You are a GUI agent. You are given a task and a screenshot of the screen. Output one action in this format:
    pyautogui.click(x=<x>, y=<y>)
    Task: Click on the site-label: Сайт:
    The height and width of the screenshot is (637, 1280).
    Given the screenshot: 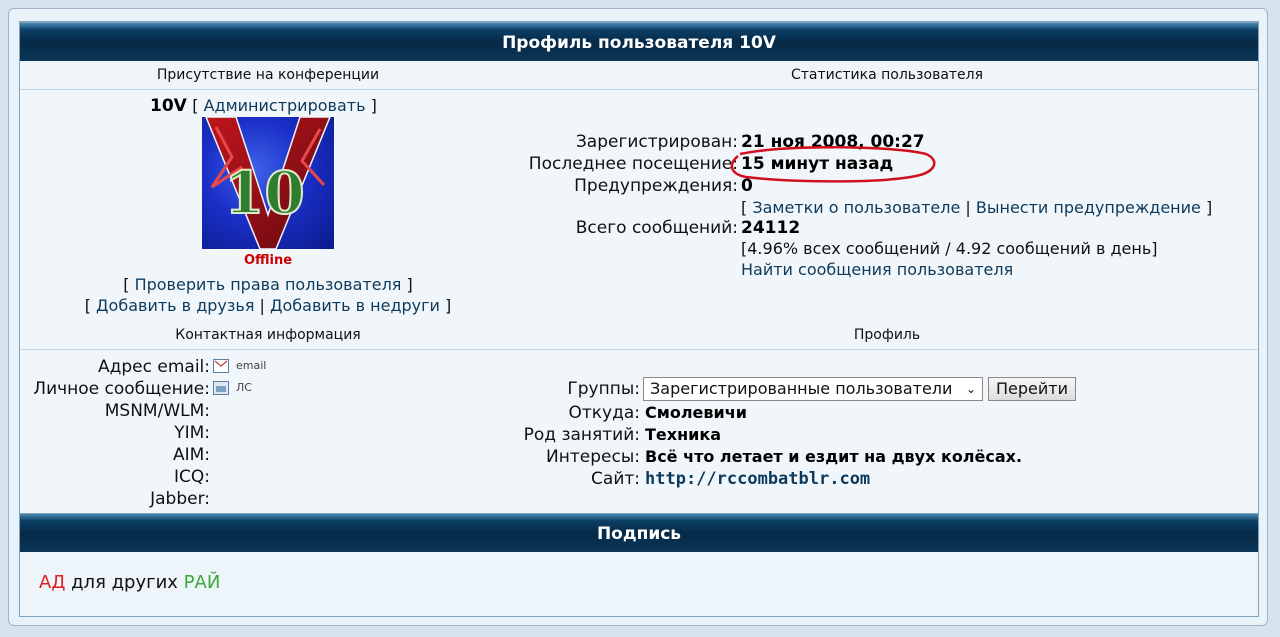 What is the action you would take?
    pyautogui.click(x=615, y=479)
    